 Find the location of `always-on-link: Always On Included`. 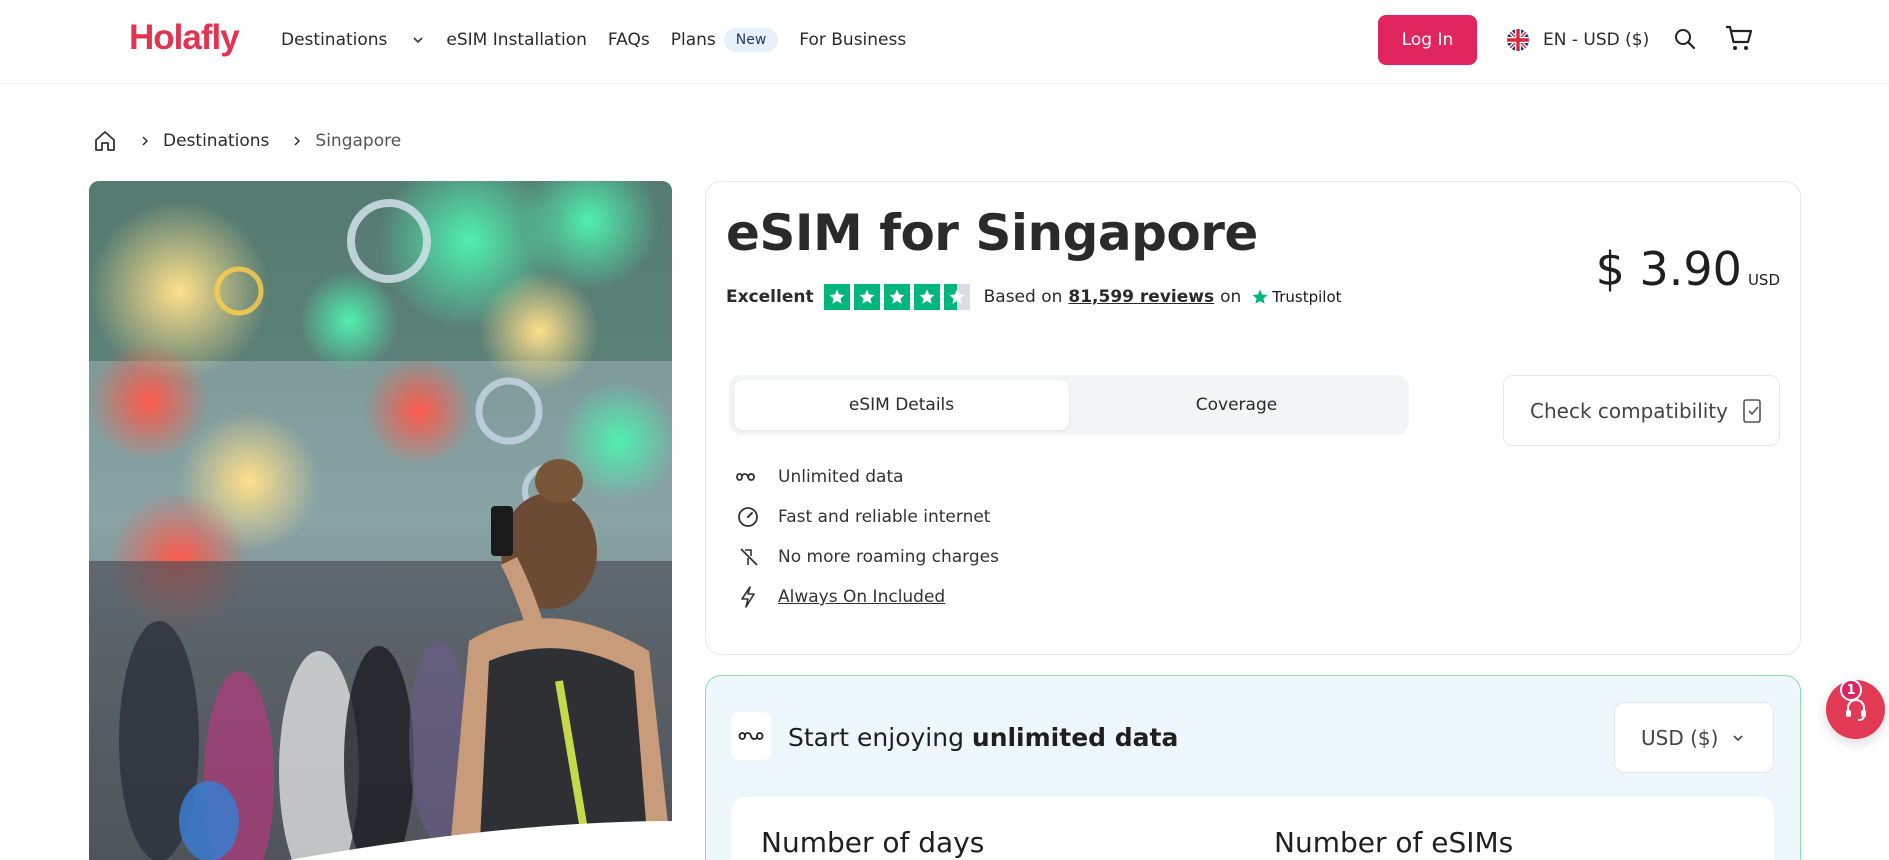

always-on-link: Always On Included is located at coordinates (861, 597).